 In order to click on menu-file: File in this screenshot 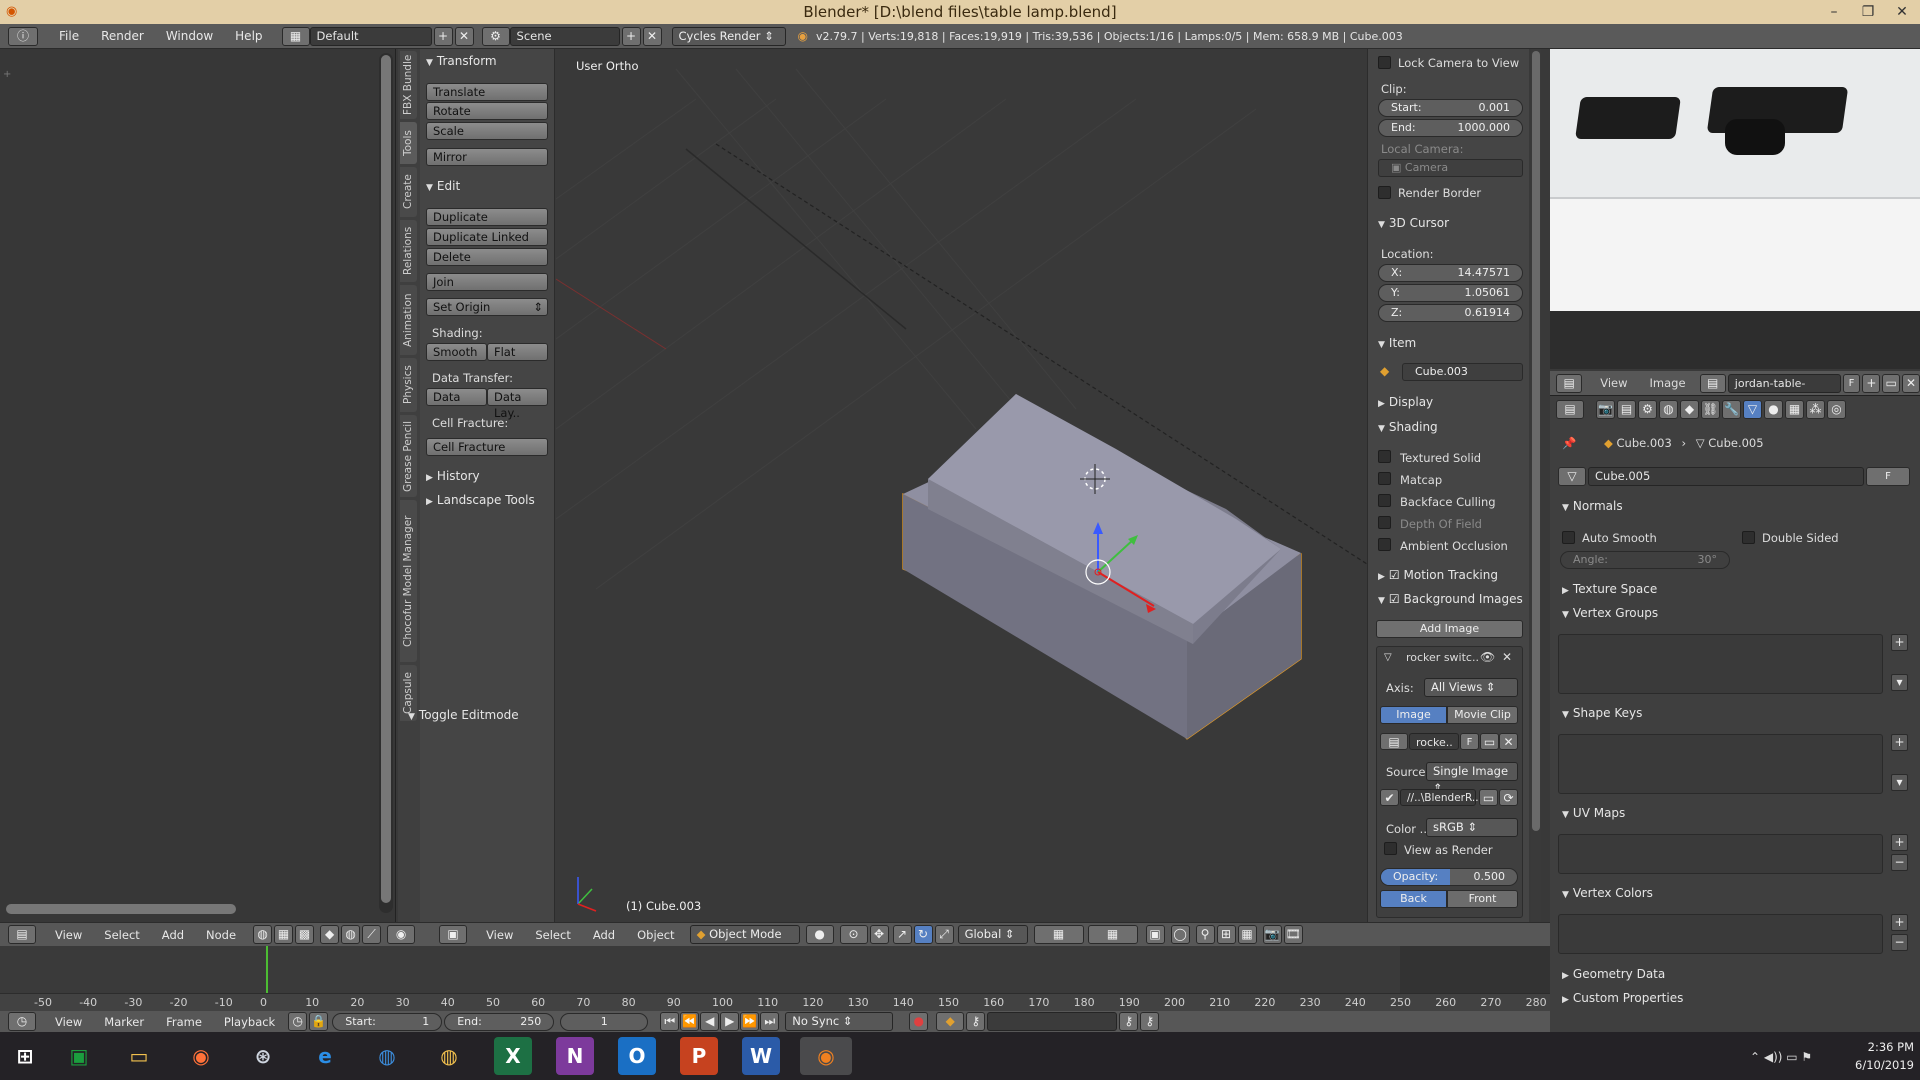, I will do `click(69, 36)`.